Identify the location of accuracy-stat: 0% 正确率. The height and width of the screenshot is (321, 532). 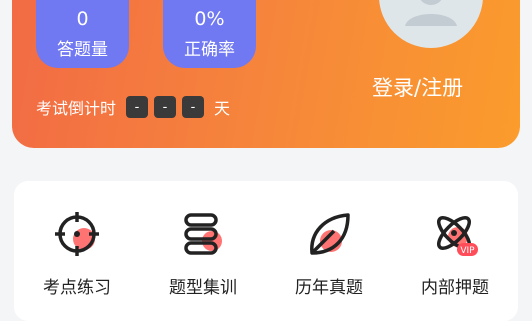
(209, 34).